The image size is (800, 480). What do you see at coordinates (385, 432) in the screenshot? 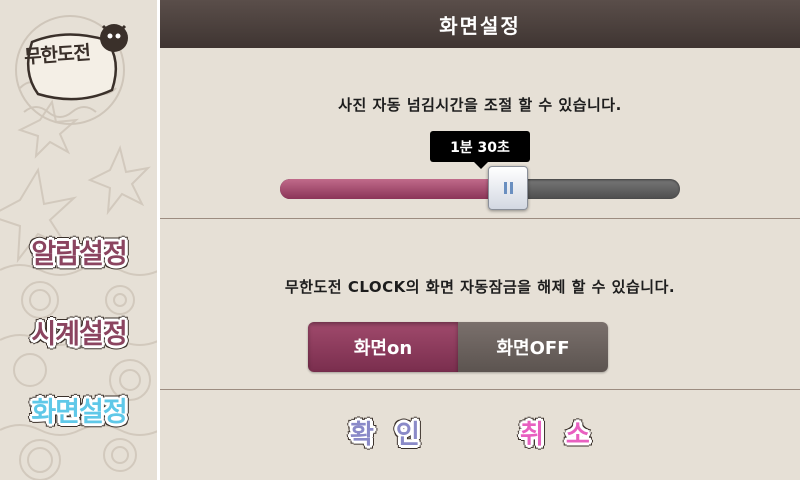
I see `confirm-button: 확 인` at bounding box center [385, 432].